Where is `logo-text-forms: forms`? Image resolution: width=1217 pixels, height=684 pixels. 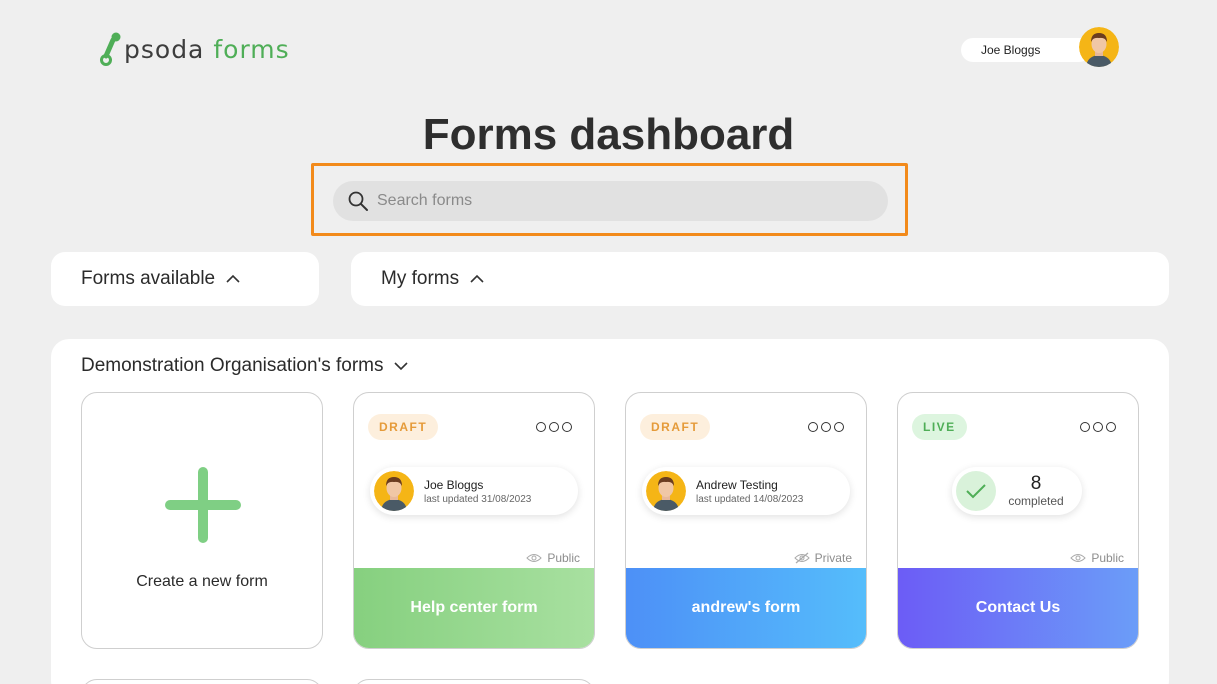 logo-text-forms: forms is located at coordinates (251, 49).